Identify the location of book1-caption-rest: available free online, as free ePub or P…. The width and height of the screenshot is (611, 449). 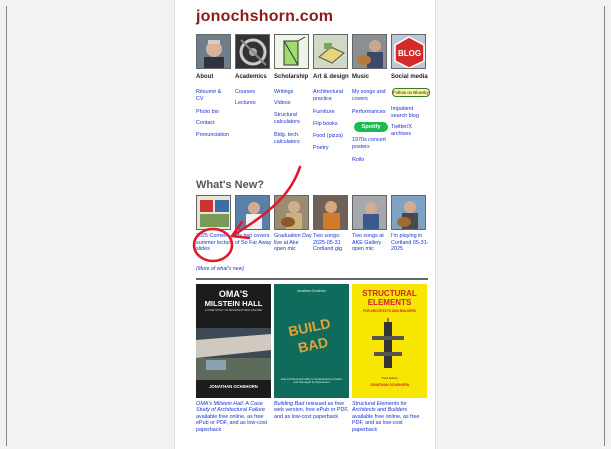
(232, 423).